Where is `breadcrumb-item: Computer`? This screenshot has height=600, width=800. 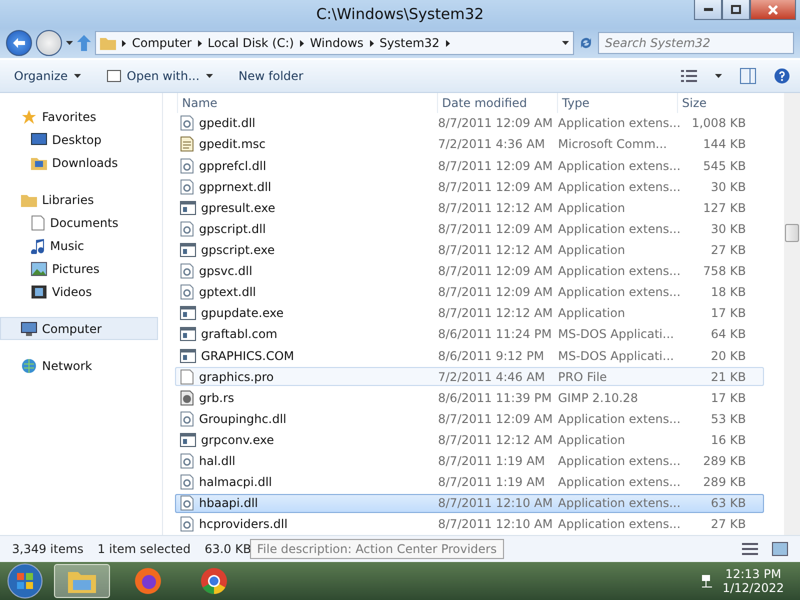 breadcrumb-item: Computer is located at coordinates (162, 43).